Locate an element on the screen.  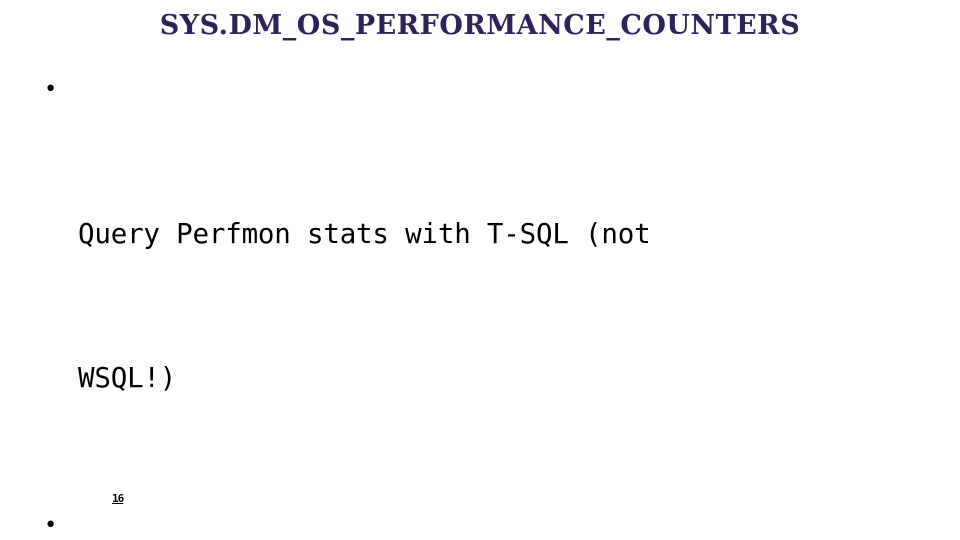
bullet-line: WSQL!) is located at coordinates (127, 378).